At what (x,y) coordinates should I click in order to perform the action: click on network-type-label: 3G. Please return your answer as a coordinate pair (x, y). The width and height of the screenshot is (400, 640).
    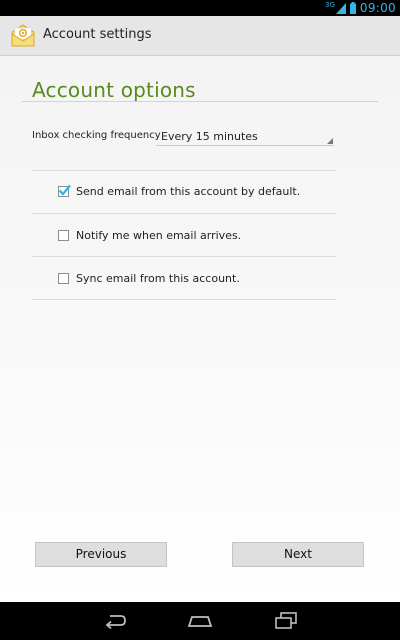
    Looking at the image, I should click on (330, 4).